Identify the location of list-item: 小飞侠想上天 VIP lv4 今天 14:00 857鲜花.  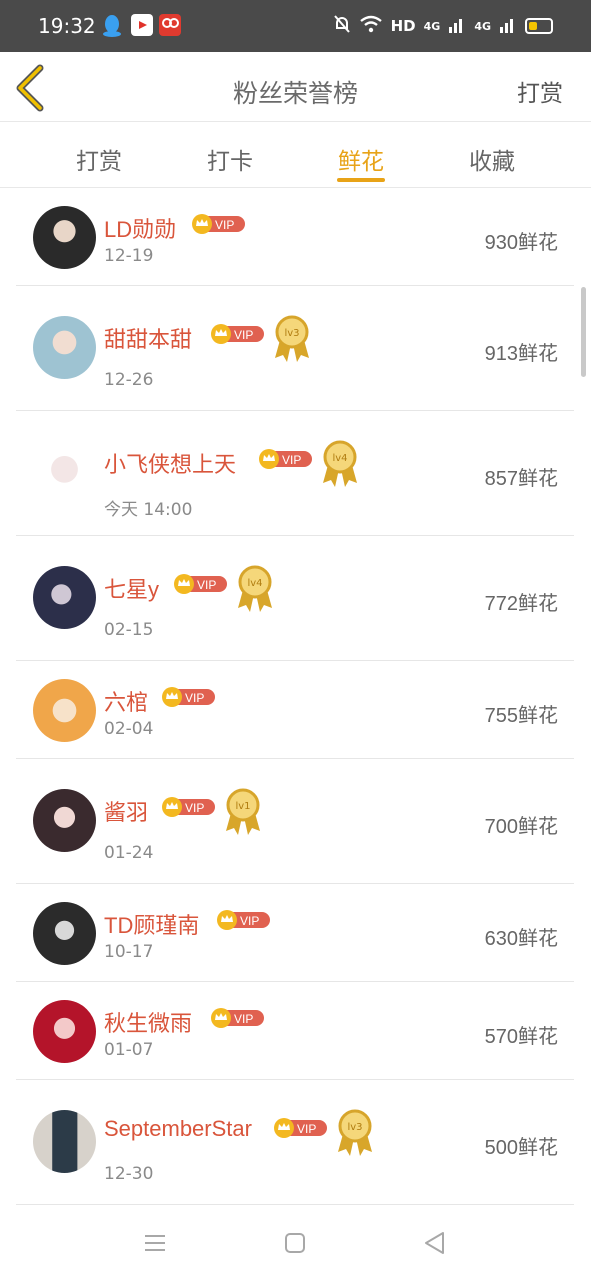
(295, 473).